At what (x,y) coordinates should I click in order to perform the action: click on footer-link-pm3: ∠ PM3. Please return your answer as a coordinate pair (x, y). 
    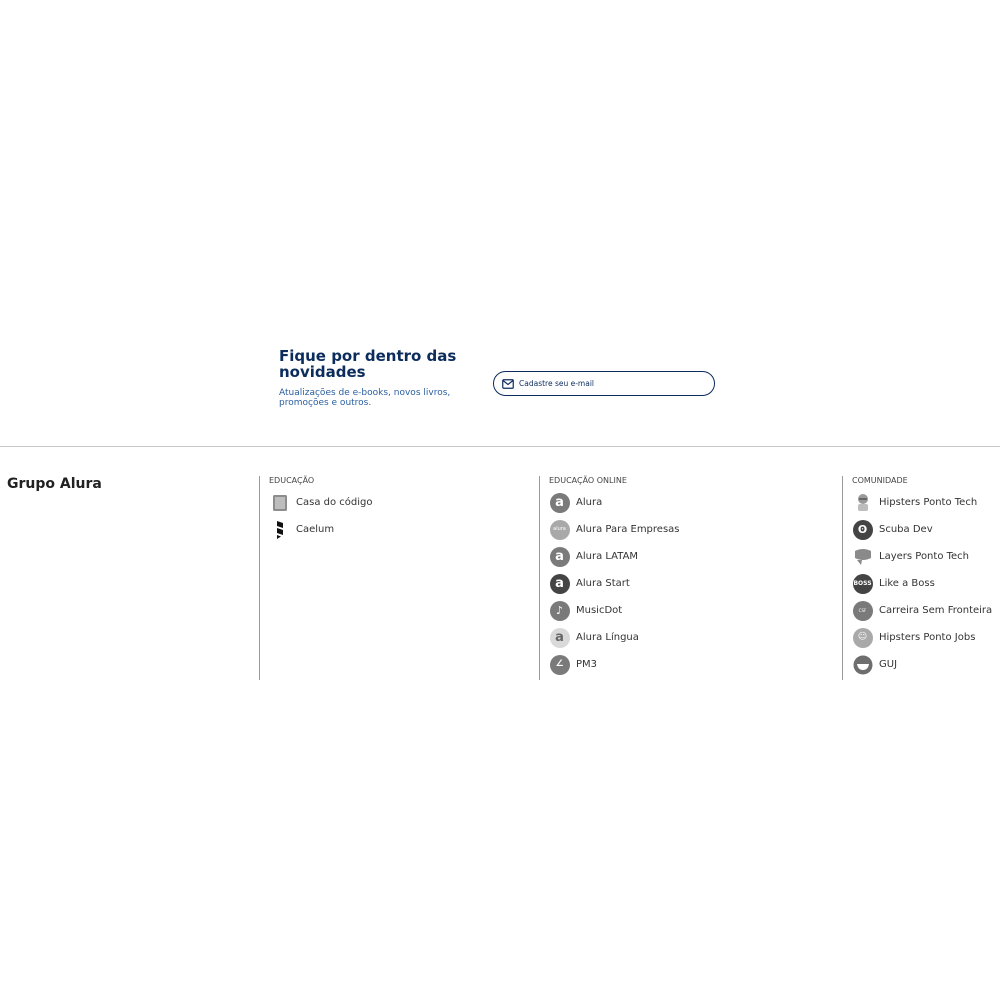
    Looking at the image, I should click on (694, 664).